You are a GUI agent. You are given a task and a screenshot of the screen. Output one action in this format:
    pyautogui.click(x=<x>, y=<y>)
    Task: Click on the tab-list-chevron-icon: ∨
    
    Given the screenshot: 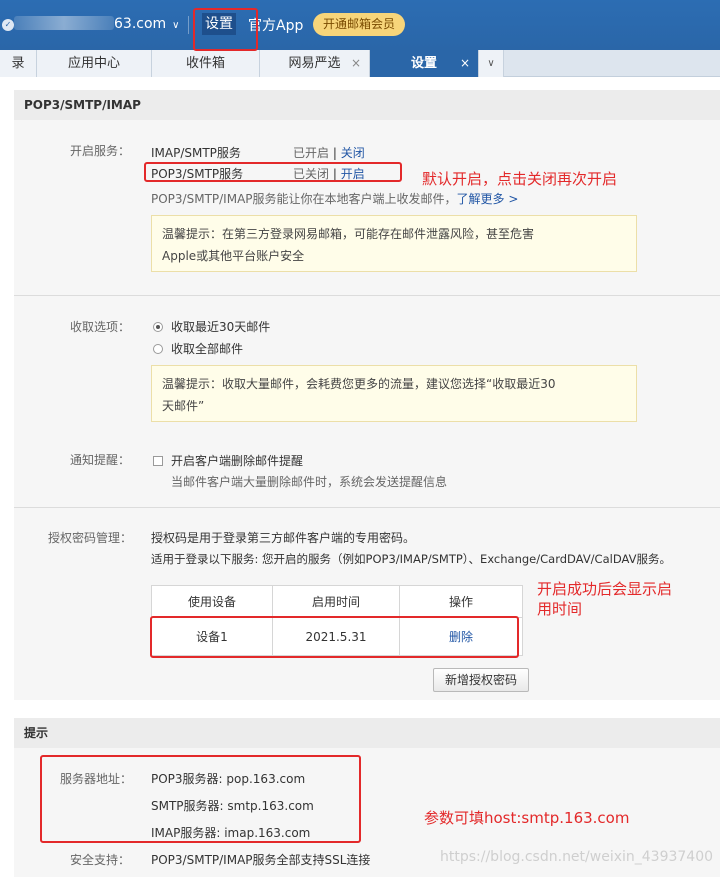 What is the action you would take?
    pyautogui.click(x=491, y=63)
    